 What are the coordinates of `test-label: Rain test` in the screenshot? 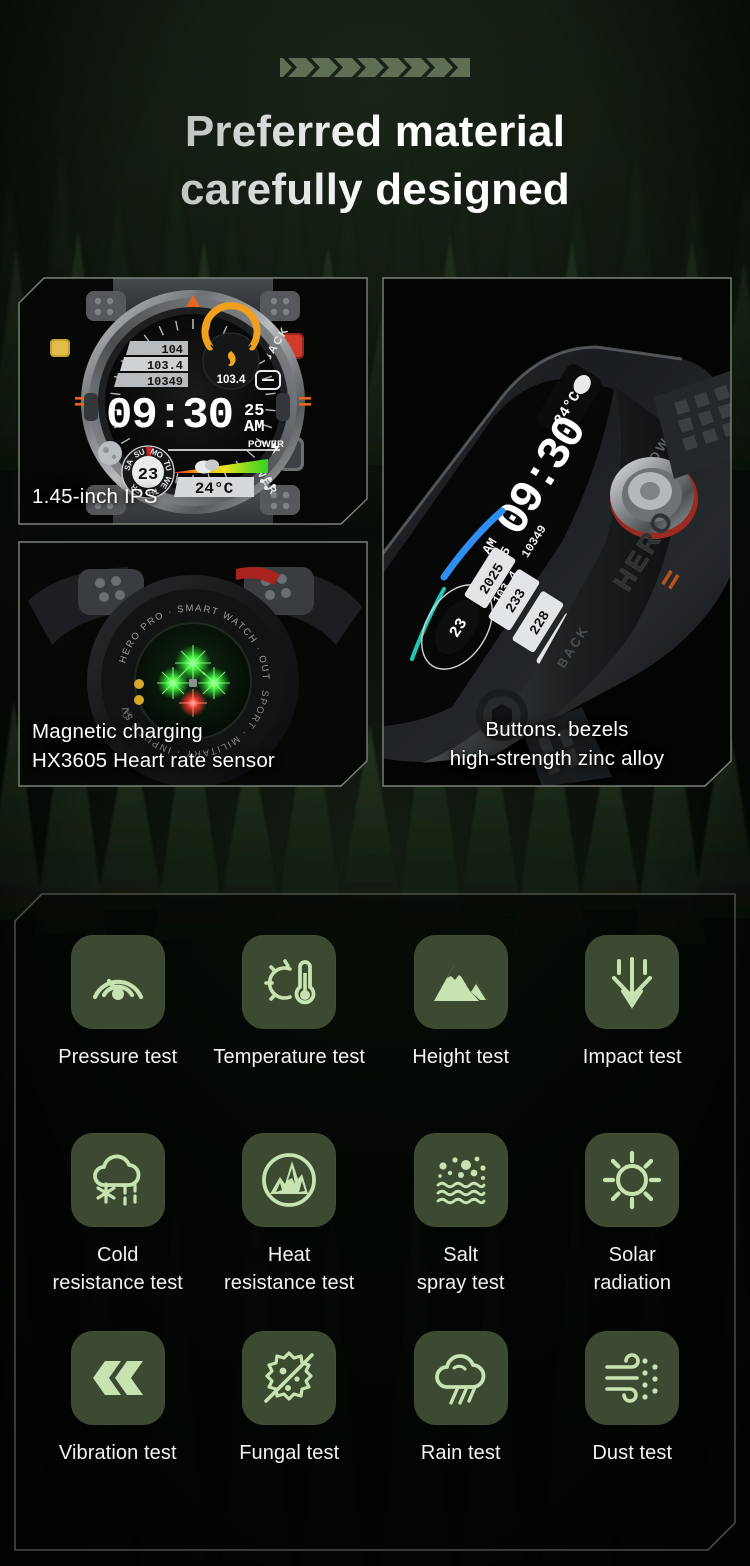 It's located at (460, 1453).